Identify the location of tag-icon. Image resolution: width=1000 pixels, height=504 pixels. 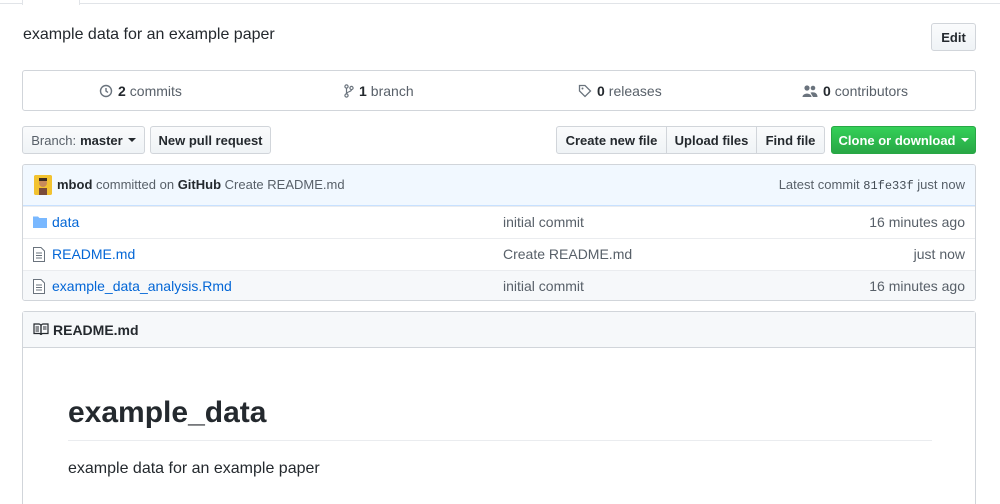
(585, 90).